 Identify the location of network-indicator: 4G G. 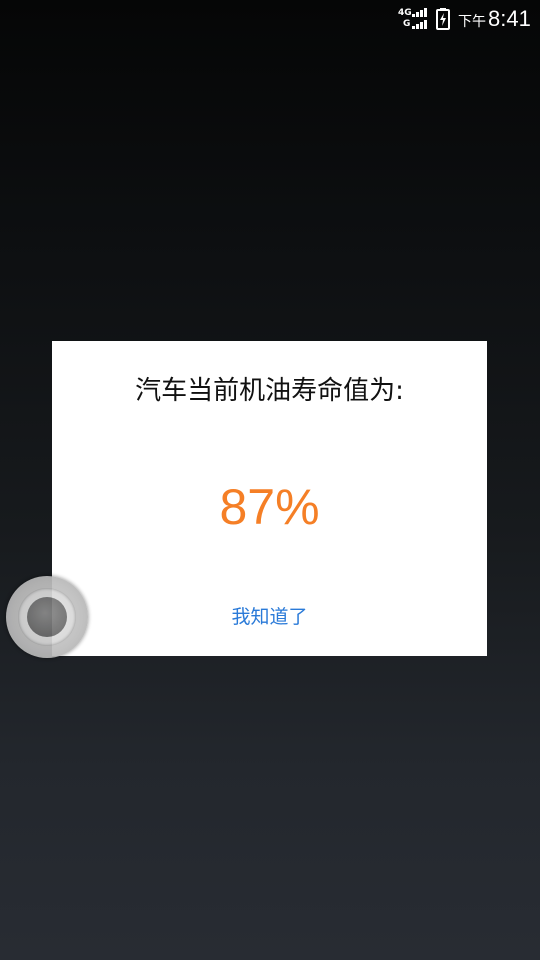
(413, 20).